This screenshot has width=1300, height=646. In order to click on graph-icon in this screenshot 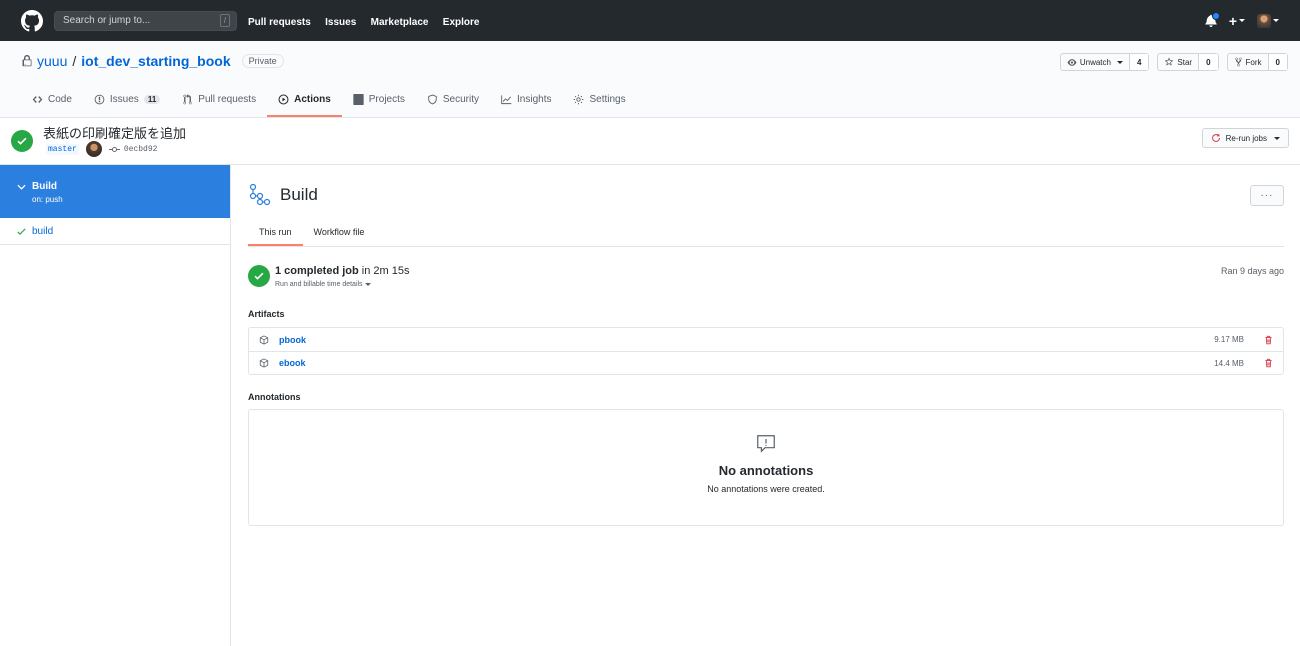, I will do `click(506, 99)`.